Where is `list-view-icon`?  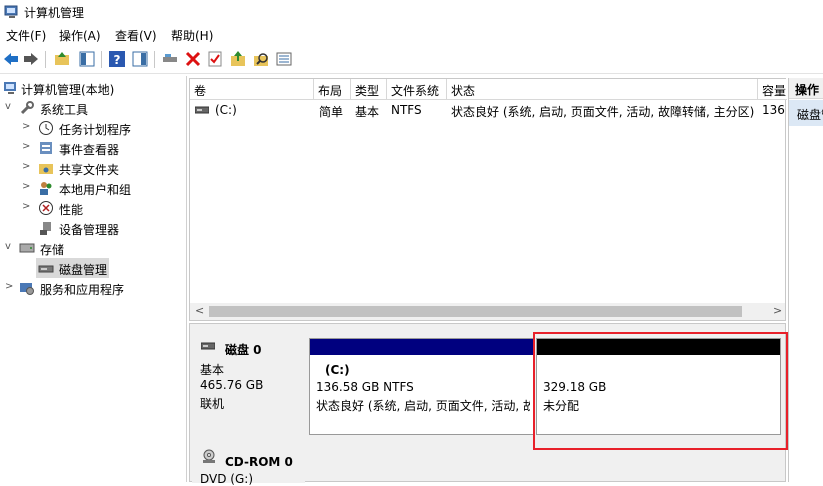 list-view-icon is located at coordinates (284, 59).